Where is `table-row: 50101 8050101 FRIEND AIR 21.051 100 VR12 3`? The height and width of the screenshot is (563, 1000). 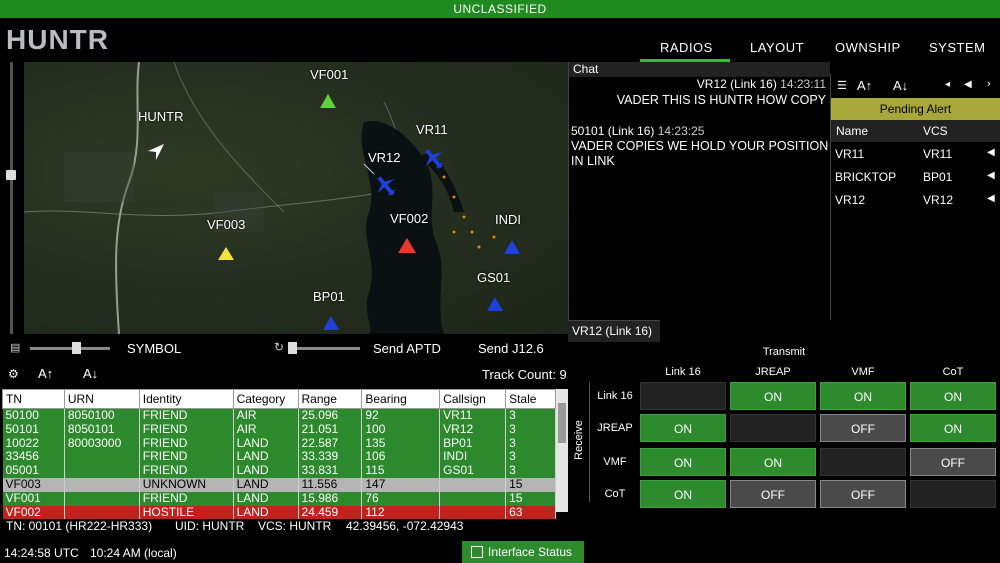 table-row: 50101 8050101 FRIEND AIR 21.051 100 VR12 3 is located at coordinates (279, 429).